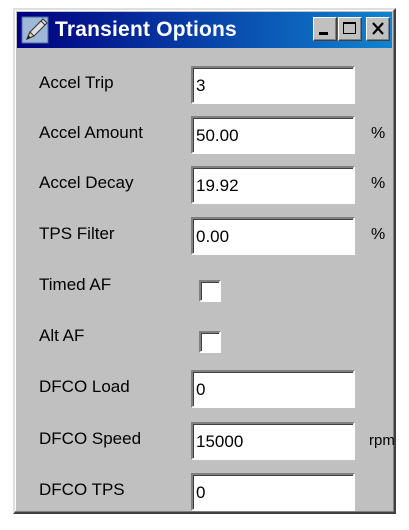 The image size is (409, 530). Describe the element at coordinates (76, 82) in the screenshot. I see `accel-trip-label: Accel Trip` at that location.